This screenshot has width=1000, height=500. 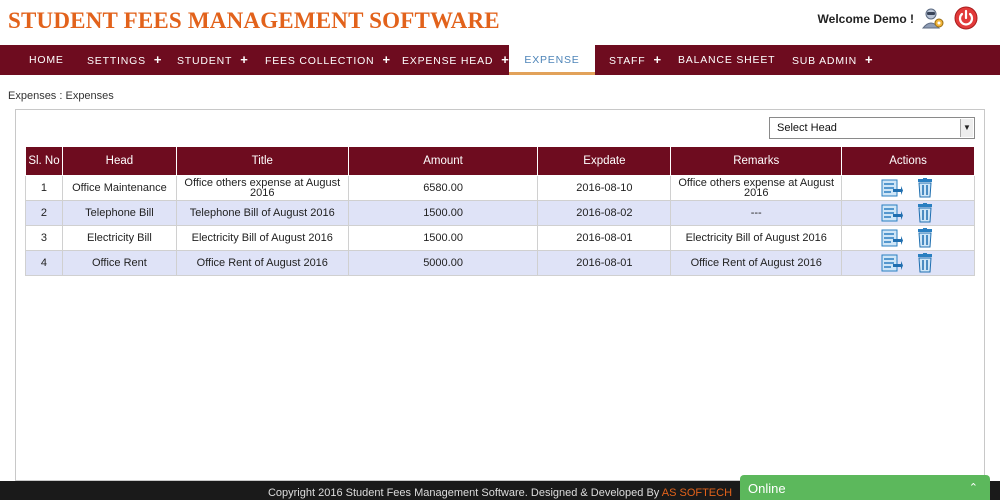 I want to click on nav-balance-sheet: BALANCE SHEET, so click(x=726, y=60).